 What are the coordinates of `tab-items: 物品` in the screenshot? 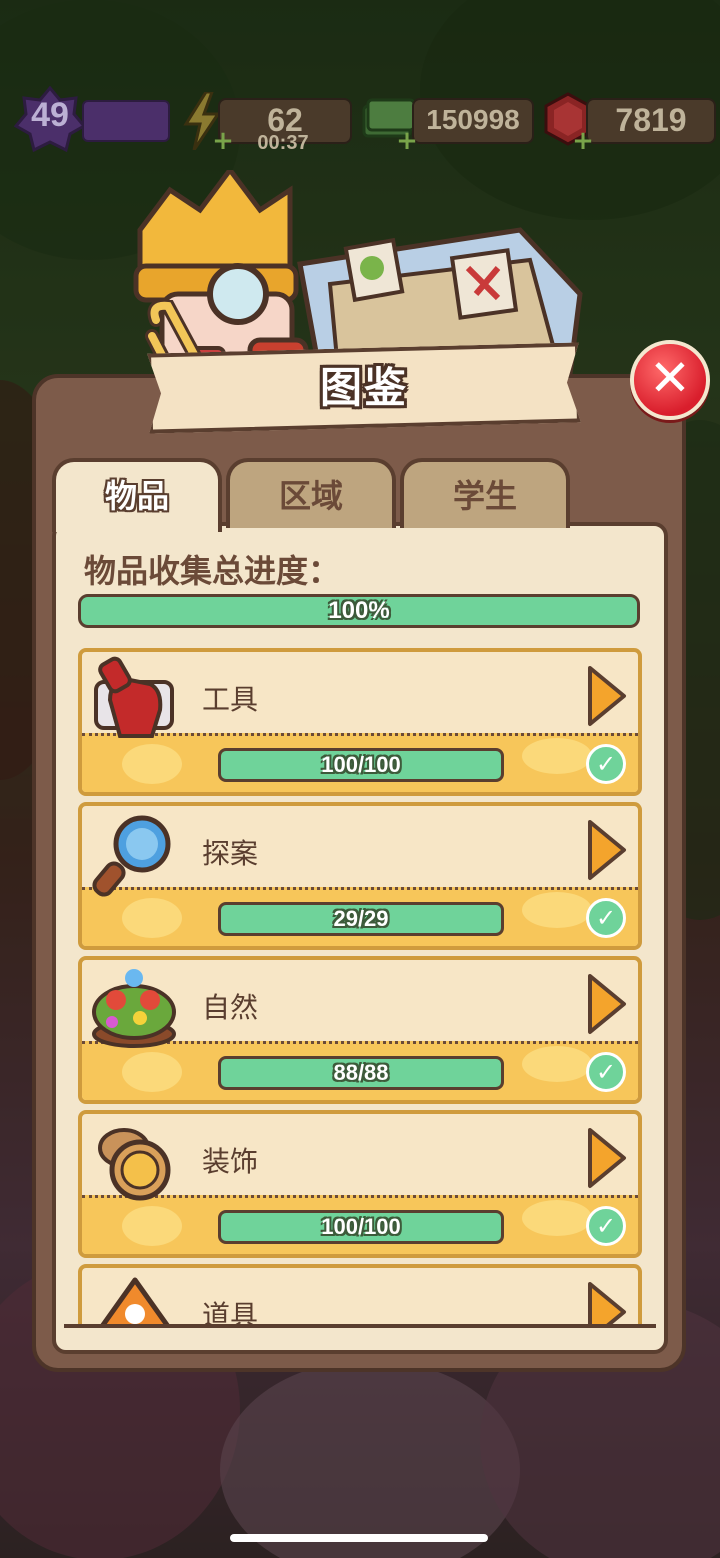 It's located at (137, 495).